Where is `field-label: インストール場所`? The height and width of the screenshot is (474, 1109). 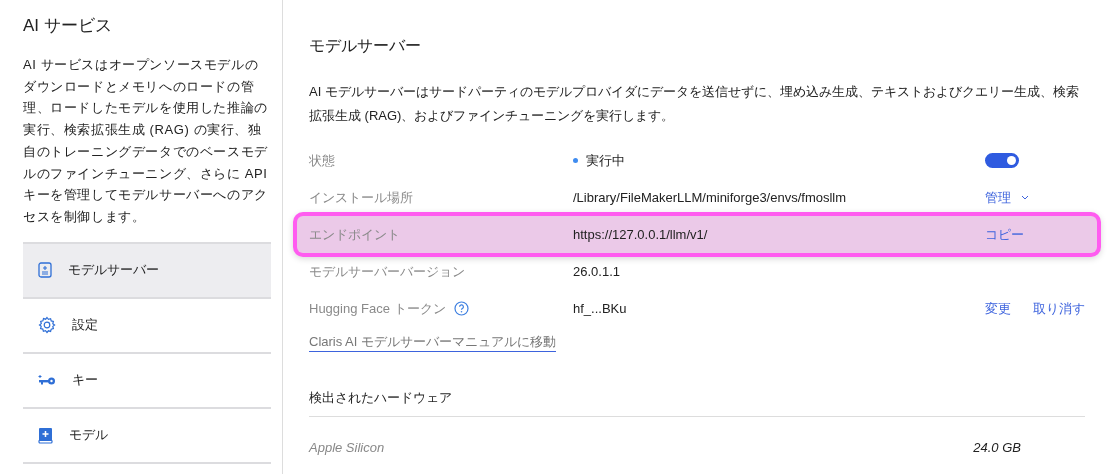 field-label: インストール場所 is located at coordinates (361, 197).